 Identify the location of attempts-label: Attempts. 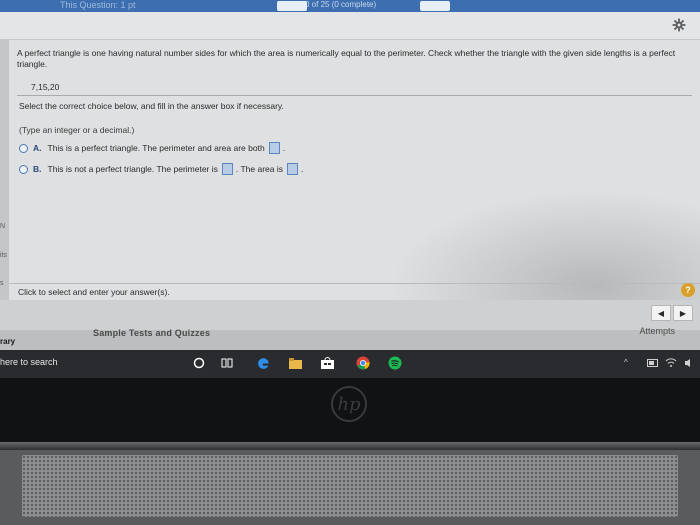
(657, 331).